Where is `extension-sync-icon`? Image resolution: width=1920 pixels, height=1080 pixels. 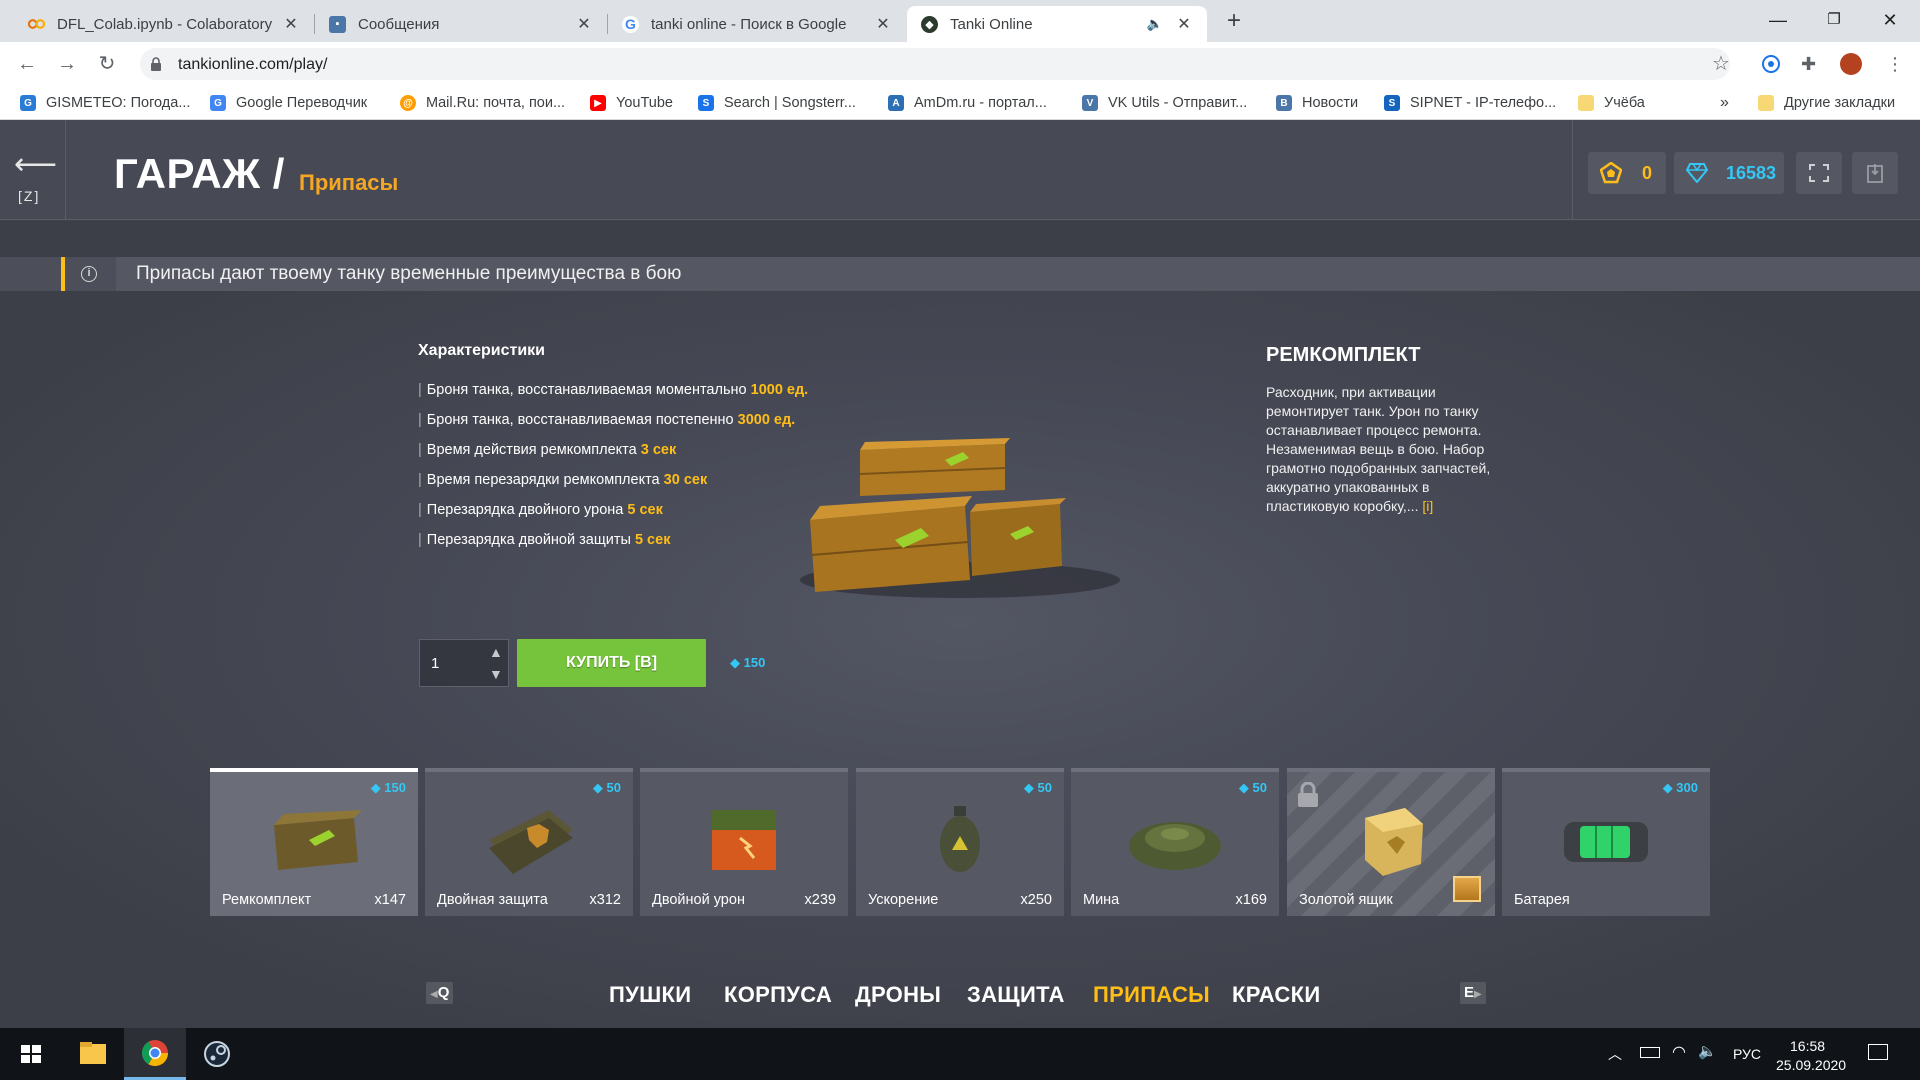
extension-sync-icon is located at coordinates (1771, 64).